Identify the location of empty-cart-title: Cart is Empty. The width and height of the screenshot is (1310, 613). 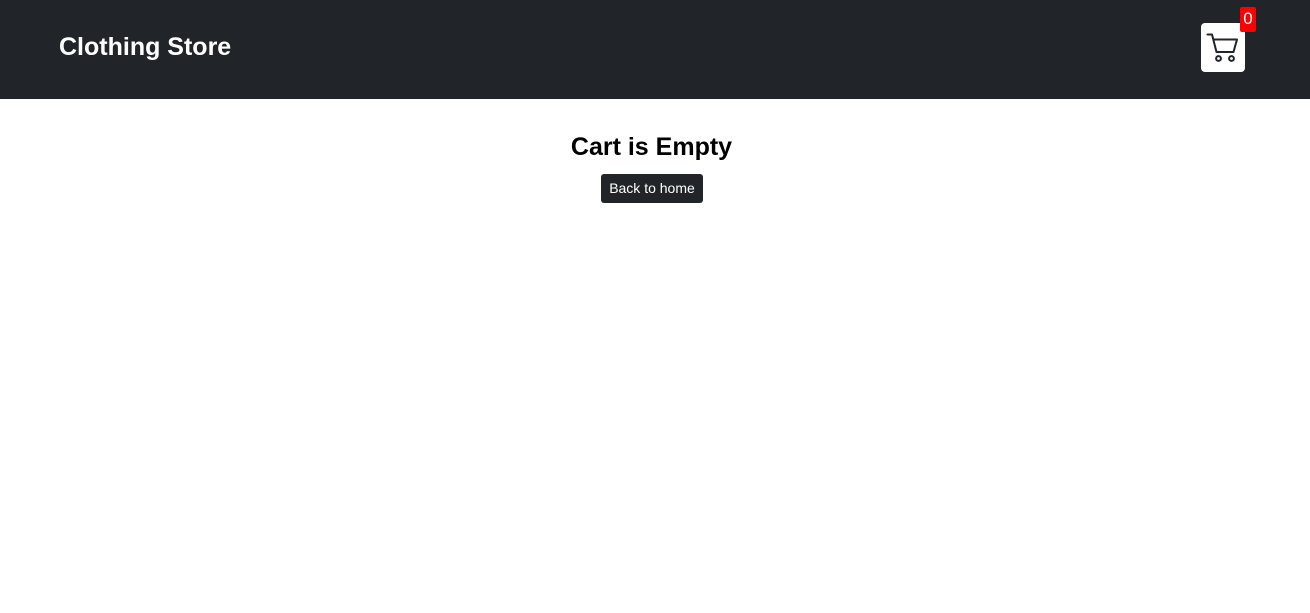
(651, 147).